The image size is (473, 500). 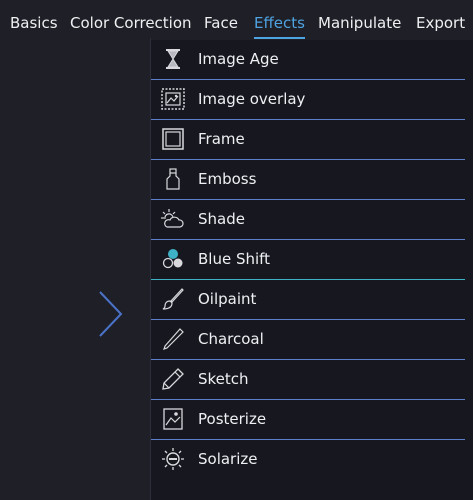 I want to click on tab-manipulate: Manipulate, so click(x=359, y=19).